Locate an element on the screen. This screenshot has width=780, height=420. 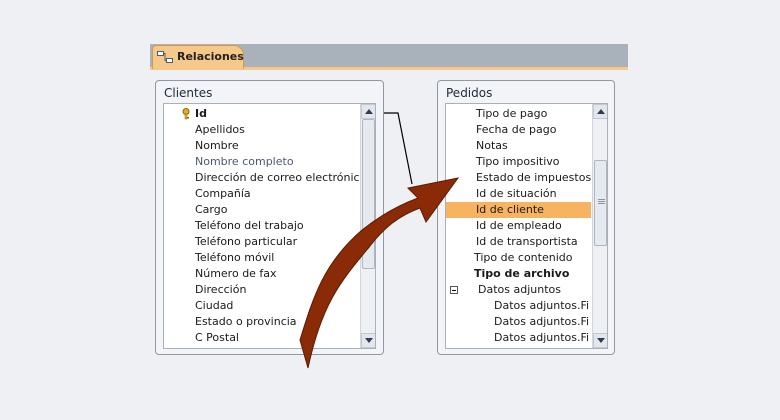
relationship-line is located at coordinates (398, 148).